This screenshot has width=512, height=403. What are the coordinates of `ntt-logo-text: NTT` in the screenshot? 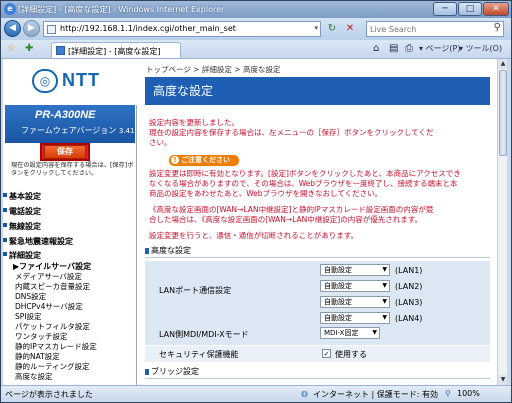 It's located at (81, 80).